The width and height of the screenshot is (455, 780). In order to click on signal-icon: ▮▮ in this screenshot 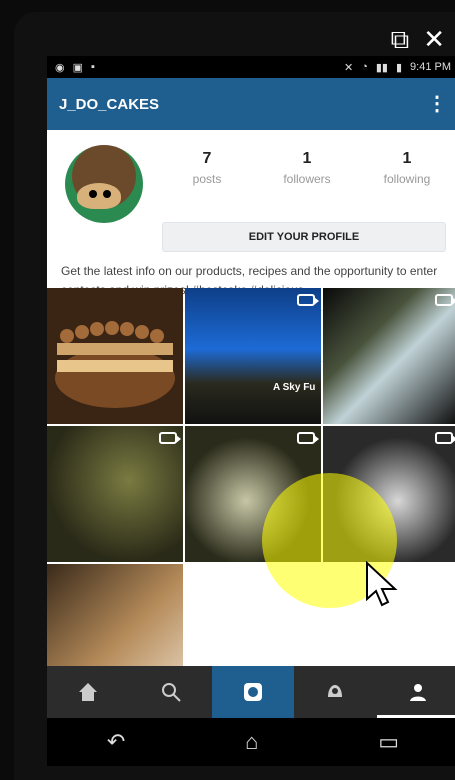, I will do `click(381, 67)`.